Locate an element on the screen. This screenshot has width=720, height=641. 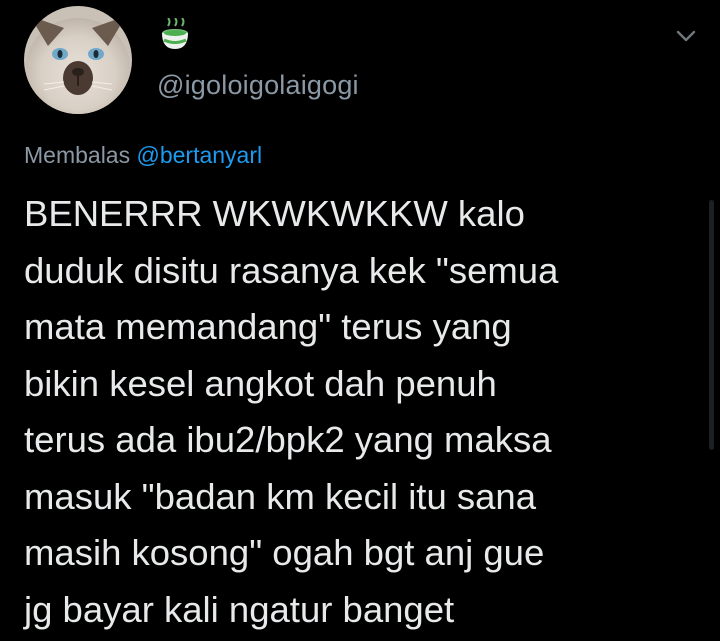
cat-avatar-image is located at coordinates (78, 60).